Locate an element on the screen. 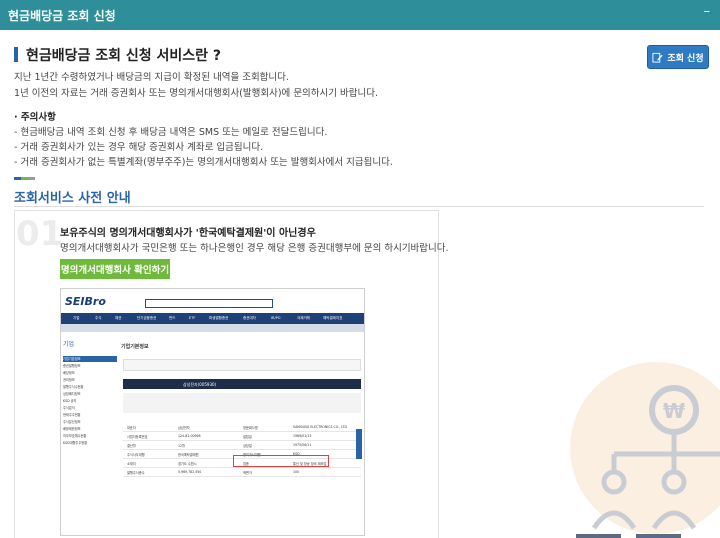  screenshot-company-bar: 삼성전자(005930) is located at coordinates (242, 384).